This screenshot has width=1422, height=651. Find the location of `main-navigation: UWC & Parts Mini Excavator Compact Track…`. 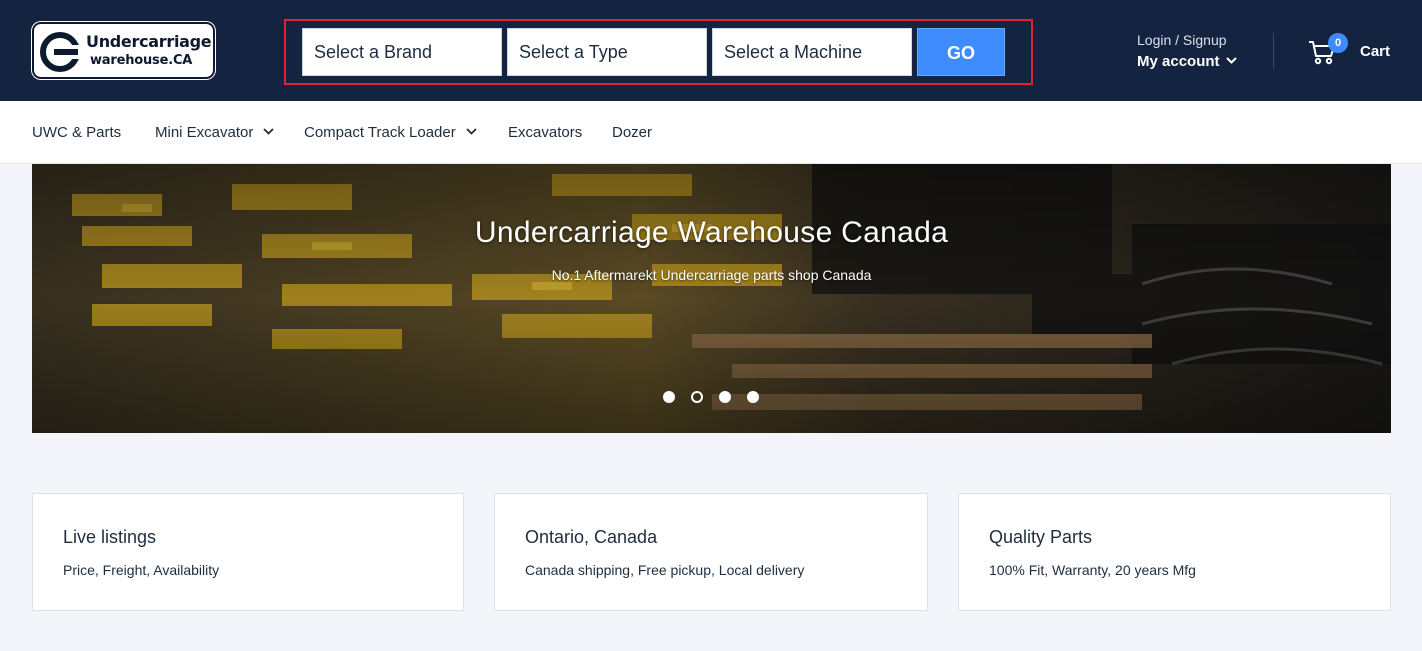

main-navigation: UWC & Parts Mini Excavator Compact Track… is located at coordinates (711, 132).